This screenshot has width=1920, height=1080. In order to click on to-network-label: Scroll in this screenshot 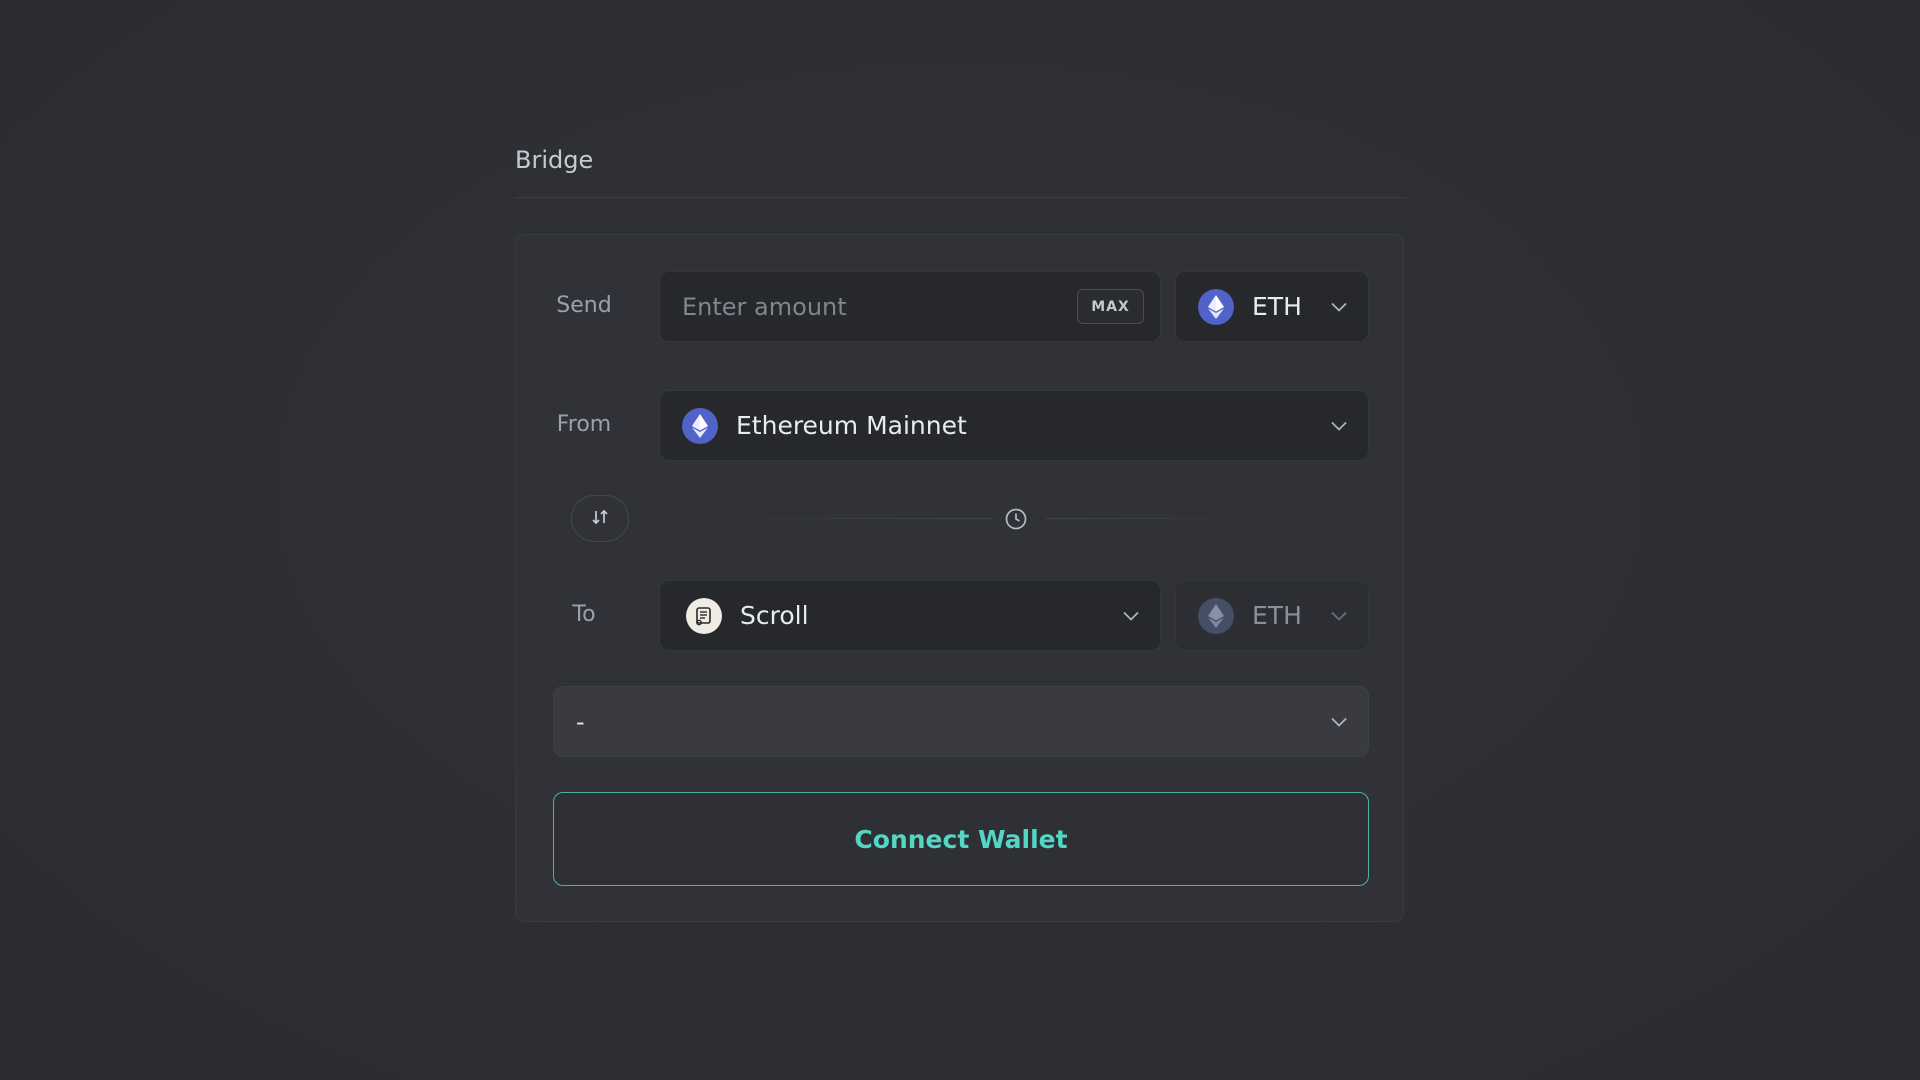, I will do `click(774, 615)`.